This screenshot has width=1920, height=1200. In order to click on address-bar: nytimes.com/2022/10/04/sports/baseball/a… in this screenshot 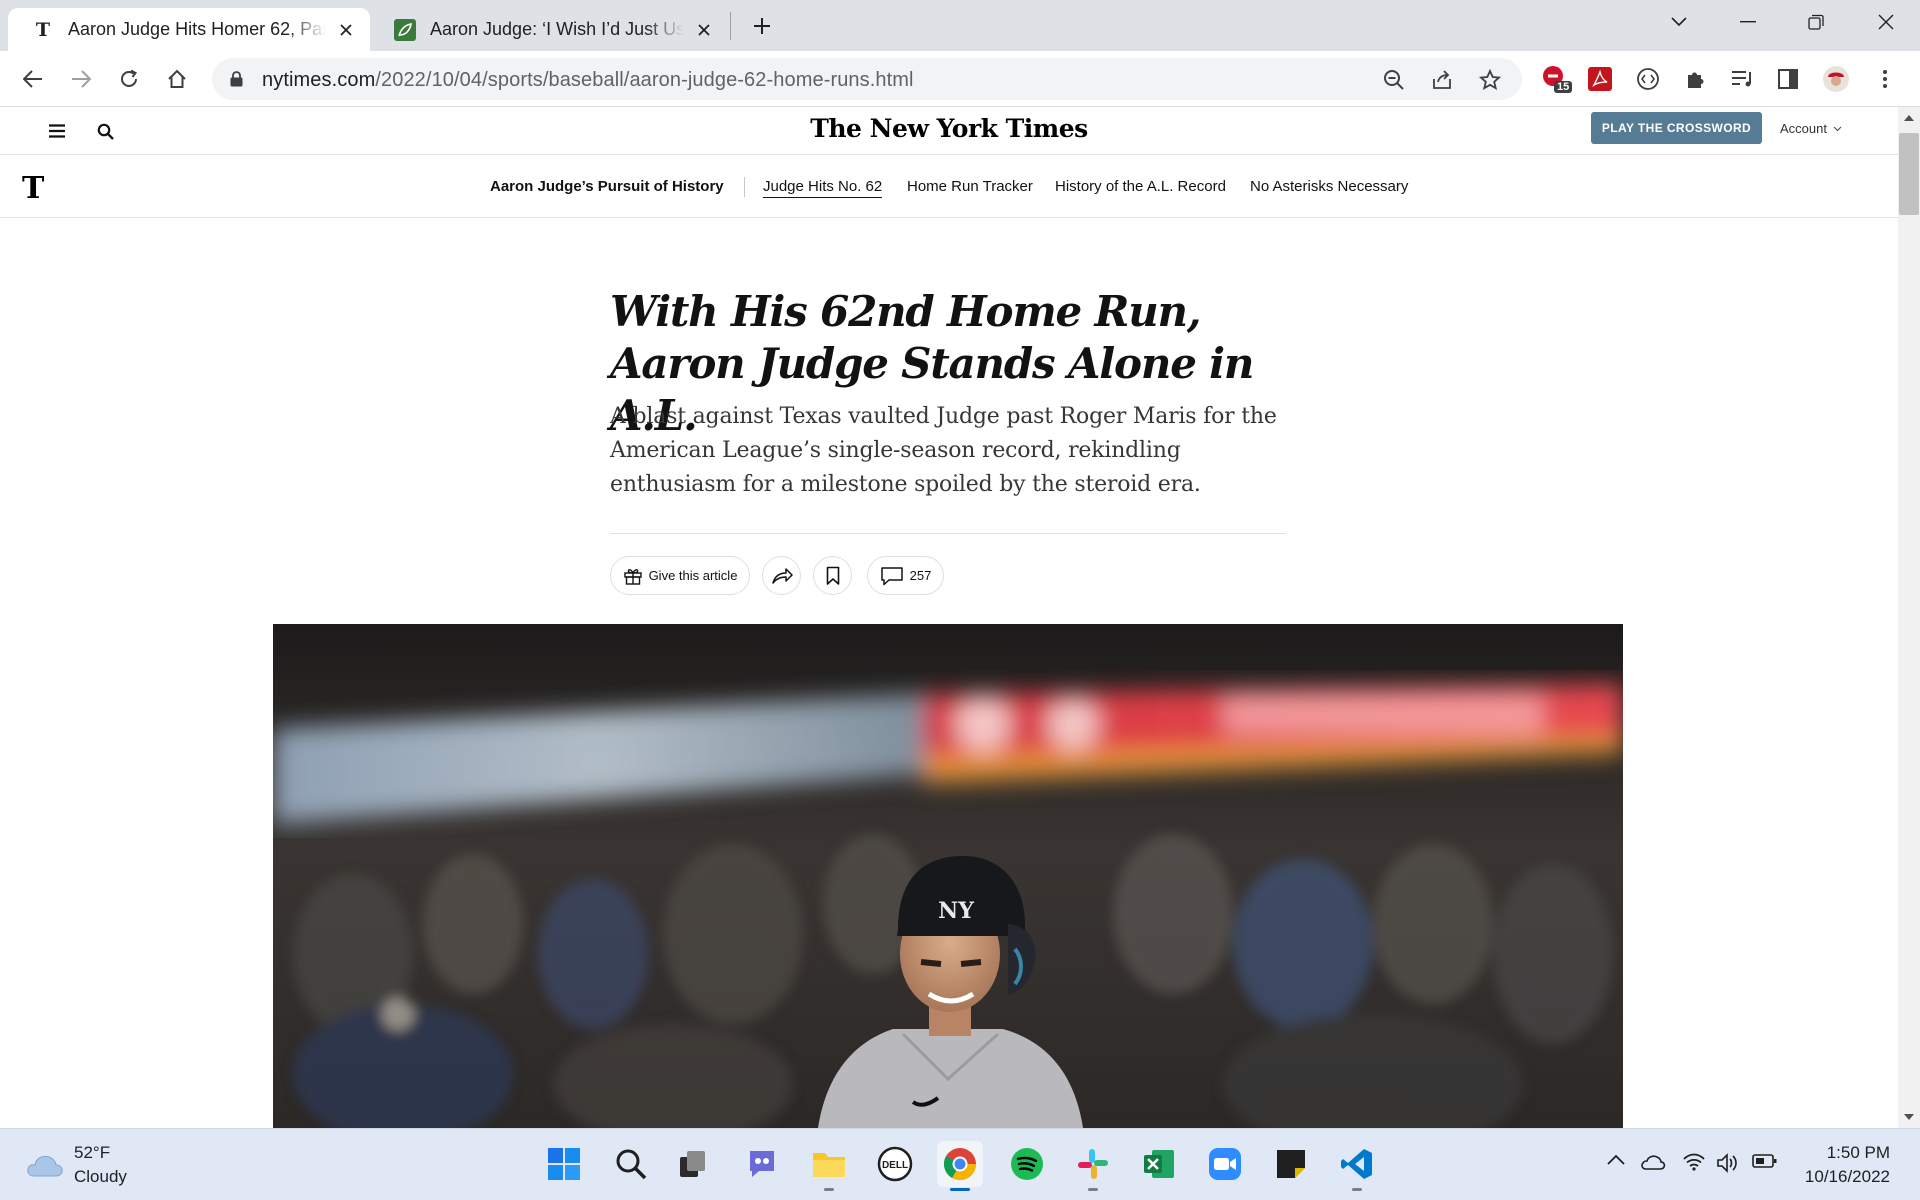, I will do `click(867, 79)`.